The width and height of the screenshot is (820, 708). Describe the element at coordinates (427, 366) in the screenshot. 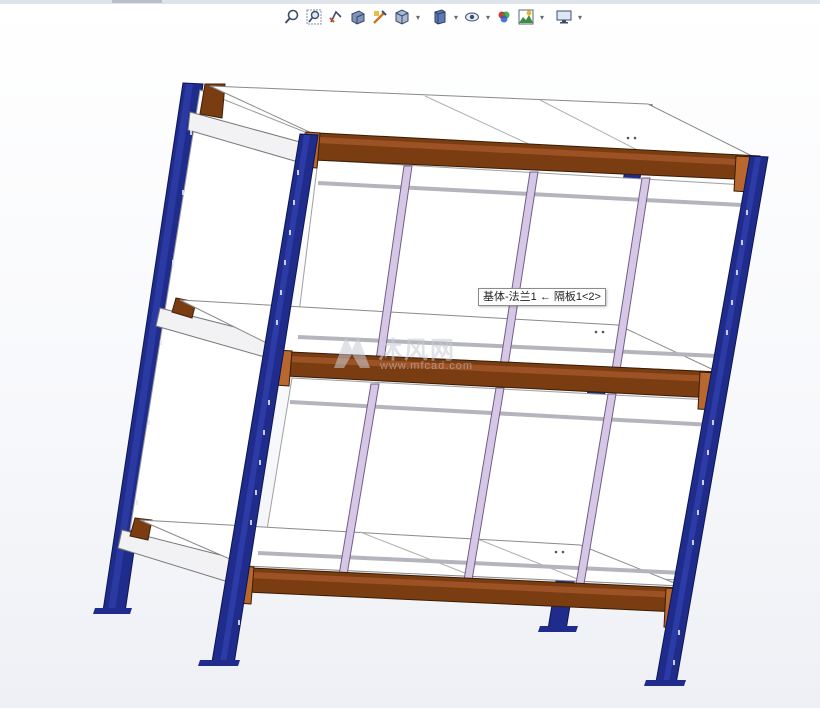

I see `watermark-url: www.mfcad.com` at that location.